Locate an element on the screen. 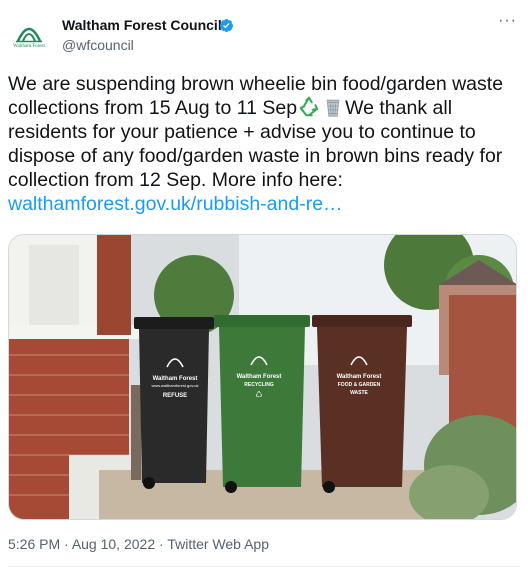 The image size is (528, 572). tweet-metadata: 5:26 PM · Aug 10, 2022 · Twitter Web App is located at coordinates (138, 544).